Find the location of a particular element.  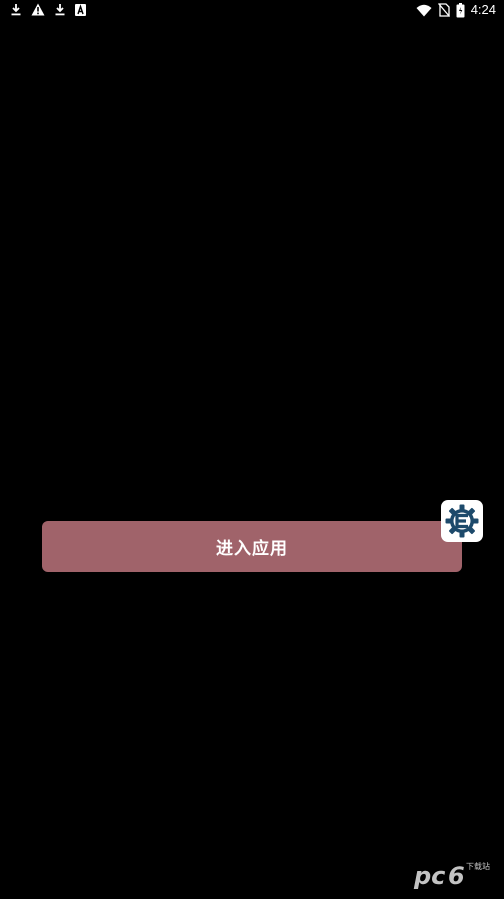

wifi-icon is located at coordinates (424, 10).